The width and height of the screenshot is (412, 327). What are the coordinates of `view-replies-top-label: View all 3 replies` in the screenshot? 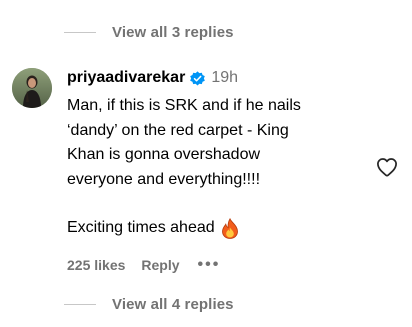 It's located at (173, 32).